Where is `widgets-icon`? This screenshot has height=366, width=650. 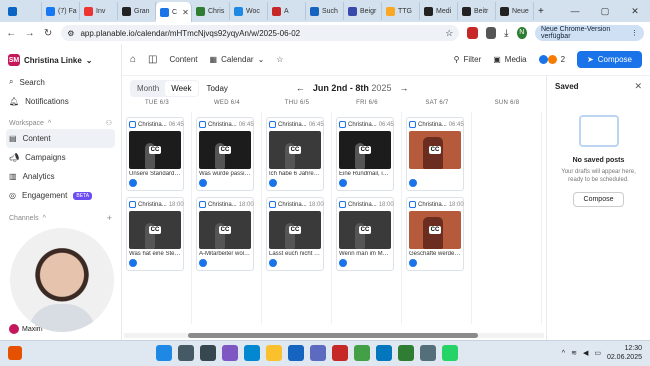 widgets-icon is located at coordinates (15, 353).